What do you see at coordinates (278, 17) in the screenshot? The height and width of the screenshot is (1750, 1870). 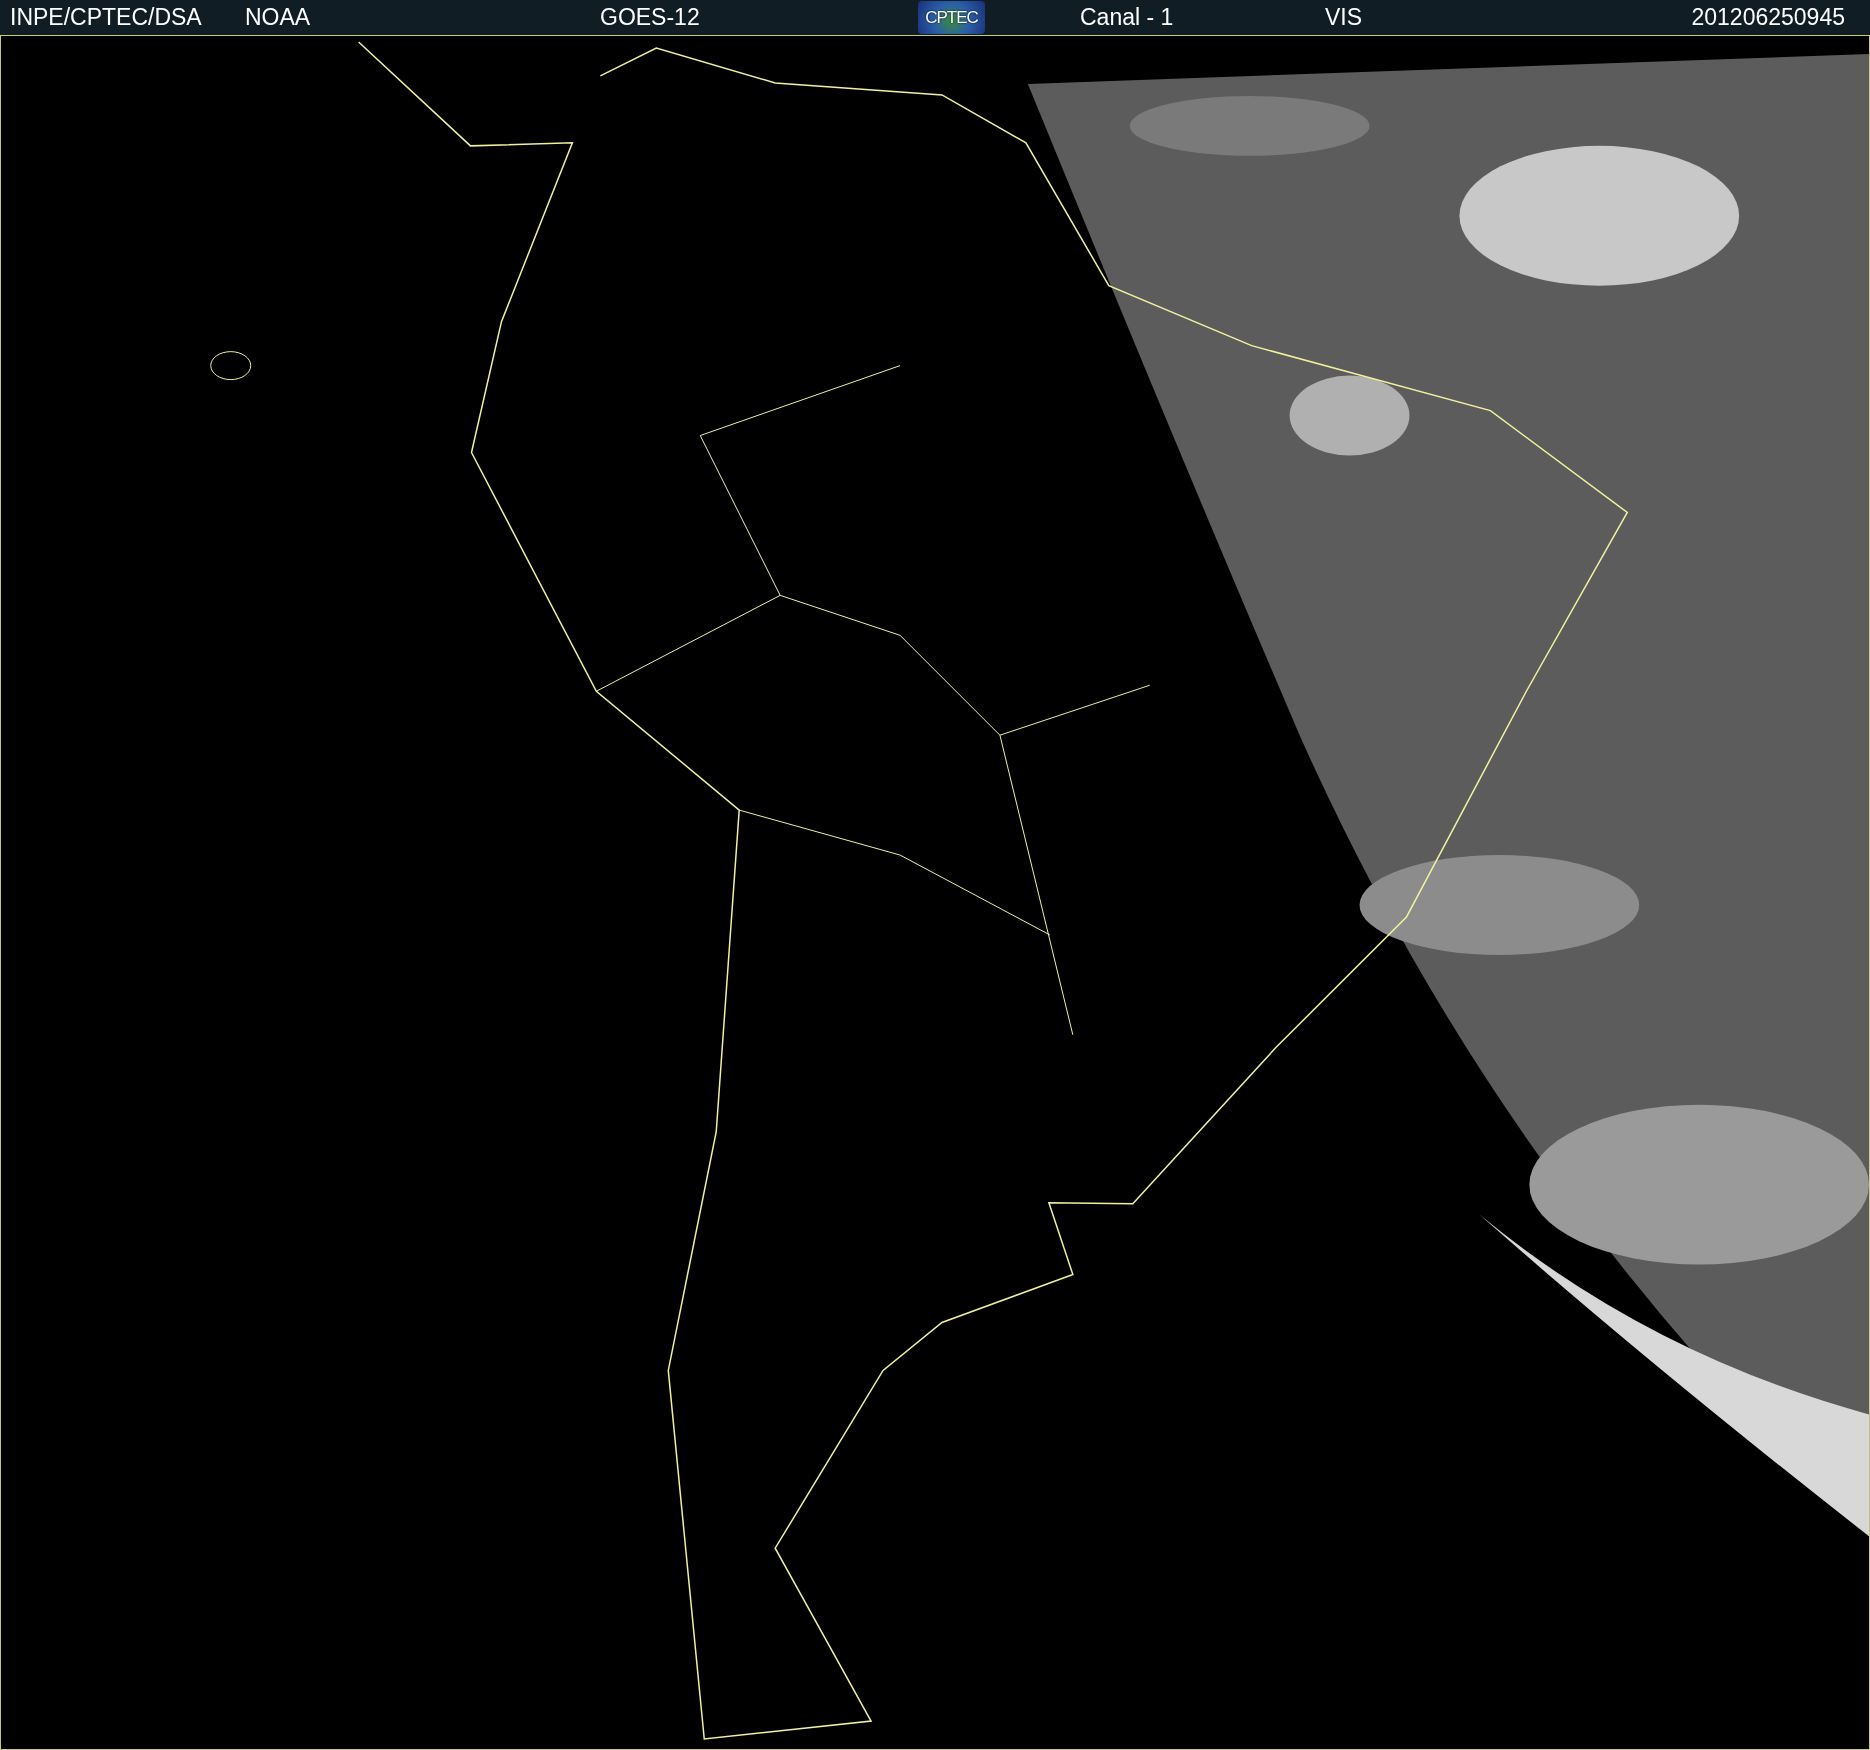 I see `agency-label: NOAA` at bounding box center [278, 17].